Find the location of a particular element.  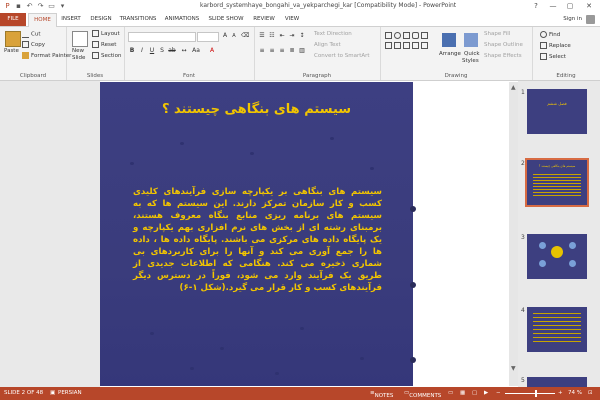

tab-transitions: TRANSITIONS is located at coordinates (138, 19).